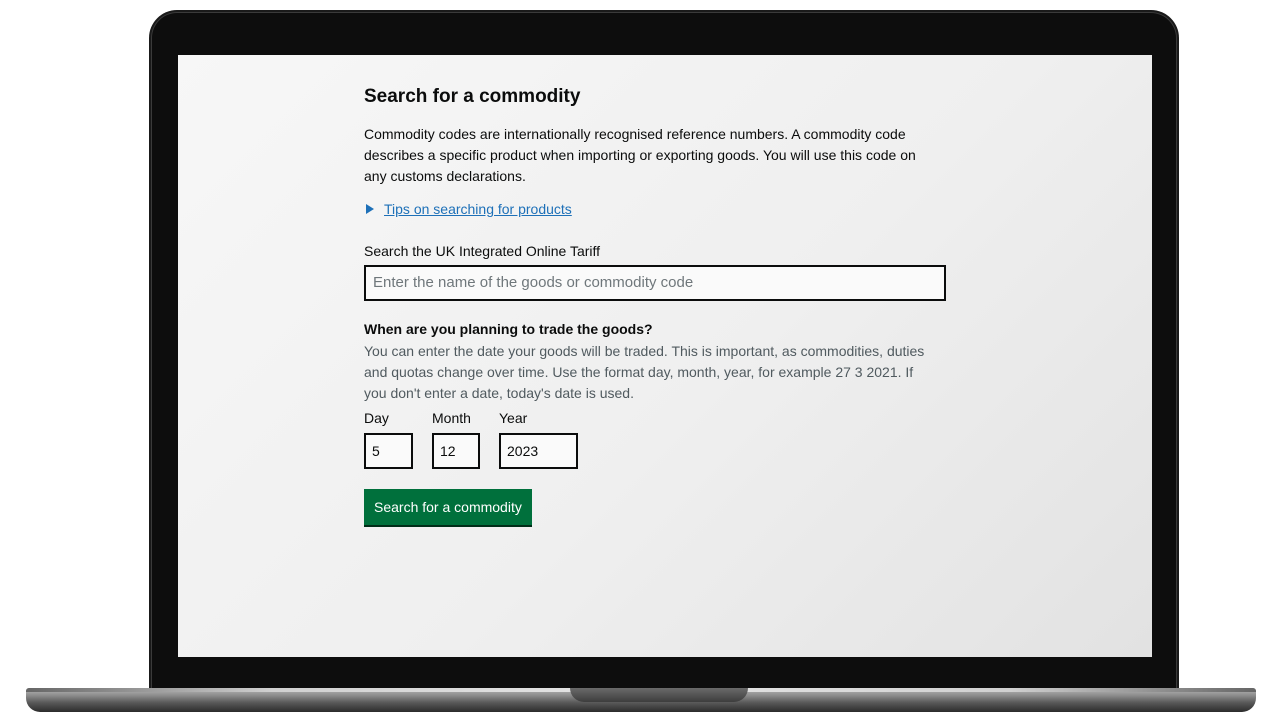  What do you see at coordinates (655, 282) in the screenshot?
I see `search-input` at bounding box center [655, 282].